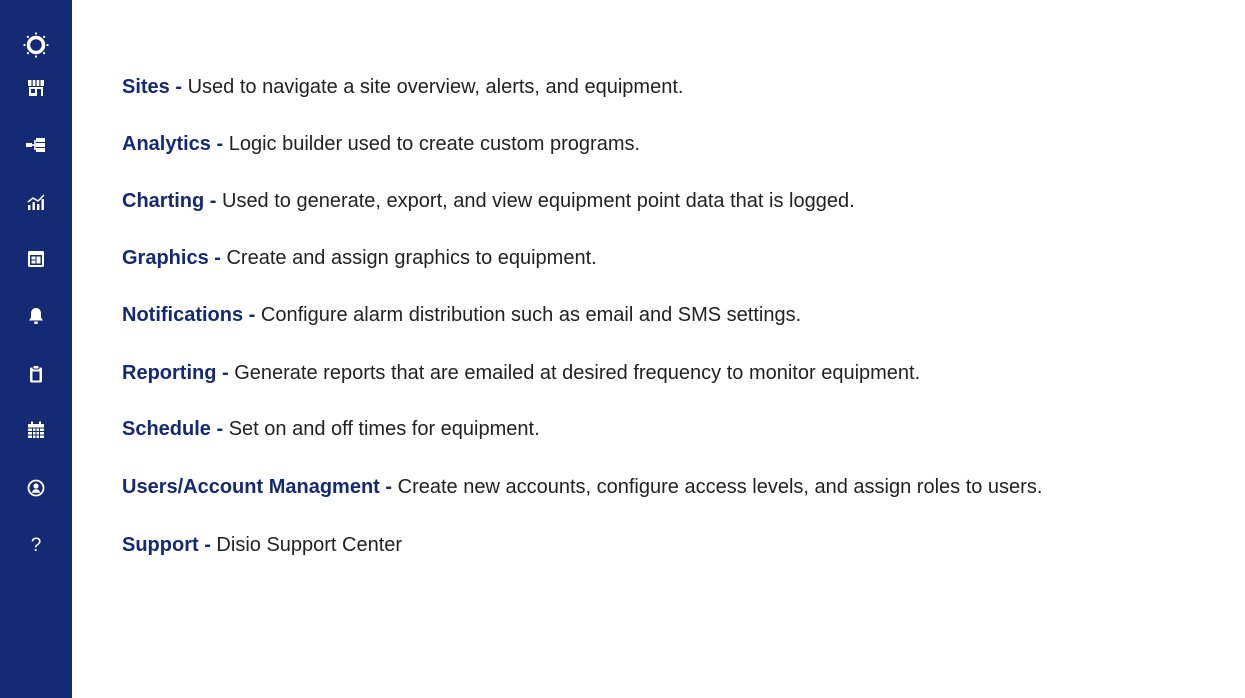 The image size is (1245, 698). What do you see at coordinates (169, 201) in the screenshot?
I see `legend-item-name: Charting -` at bounding box center [169, 201].